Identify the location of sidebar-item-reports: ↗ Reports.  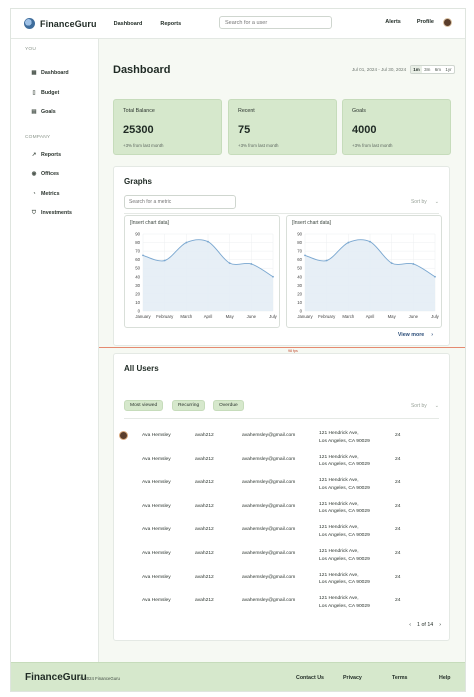
(46, 155).